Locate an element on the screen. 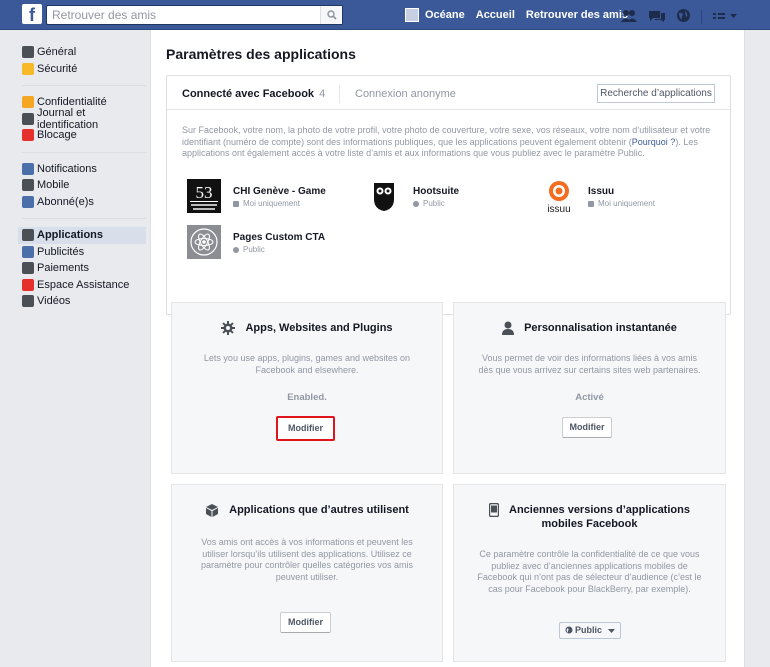  search-box is located at coordinates (194, 15).